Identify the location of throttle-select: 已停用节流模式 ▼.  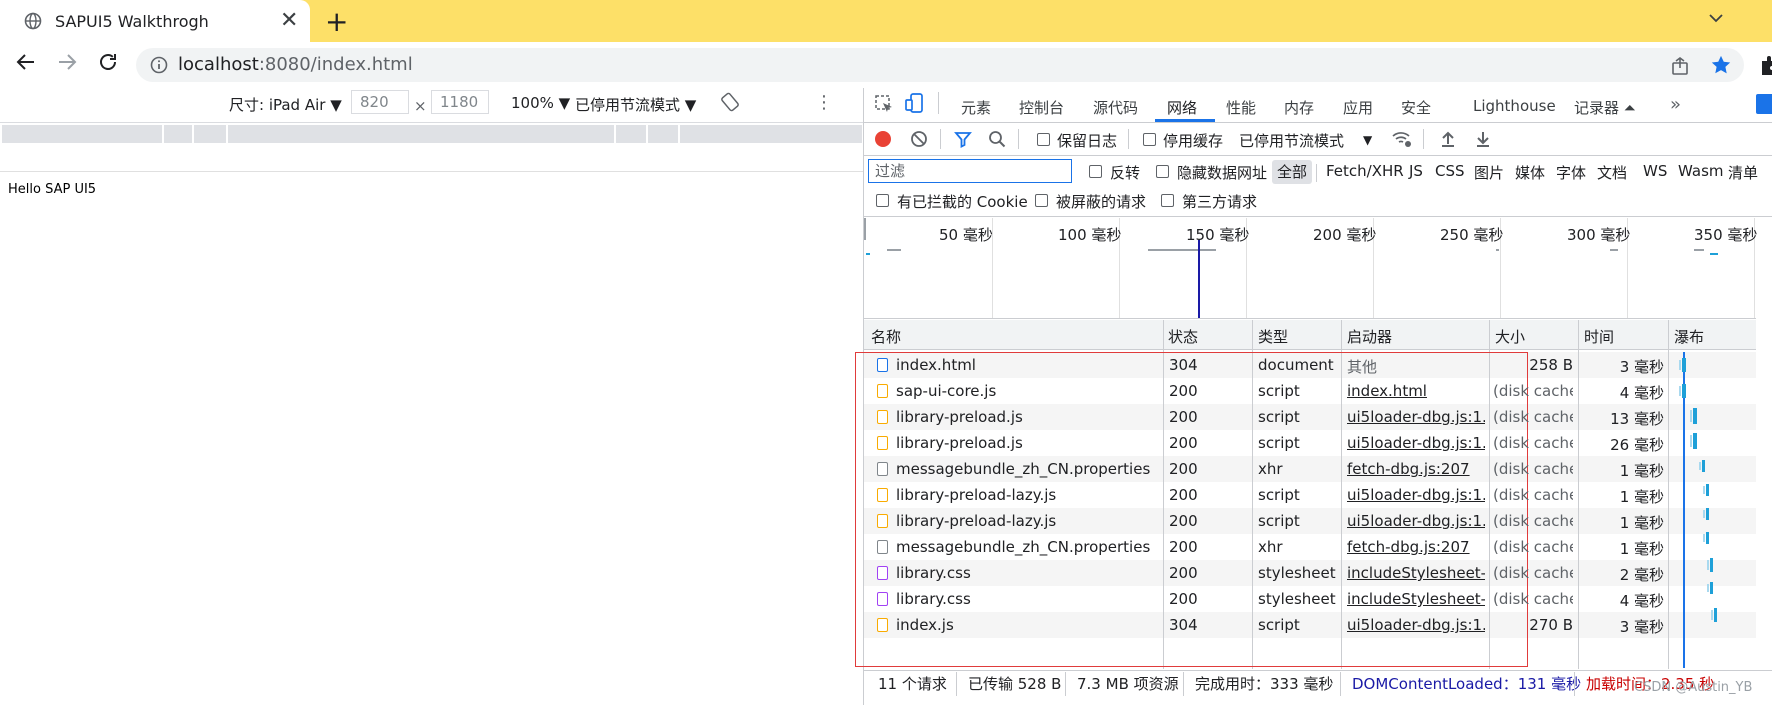
(635, 104).